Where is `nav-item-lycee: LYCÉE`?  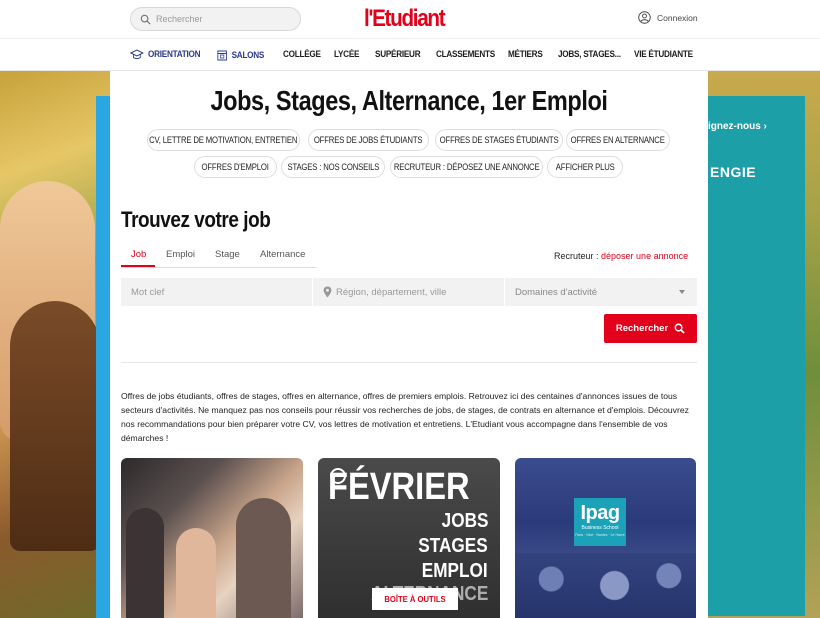 nav-item-lycee: LYCÉE is located at coordinates (346, 54).